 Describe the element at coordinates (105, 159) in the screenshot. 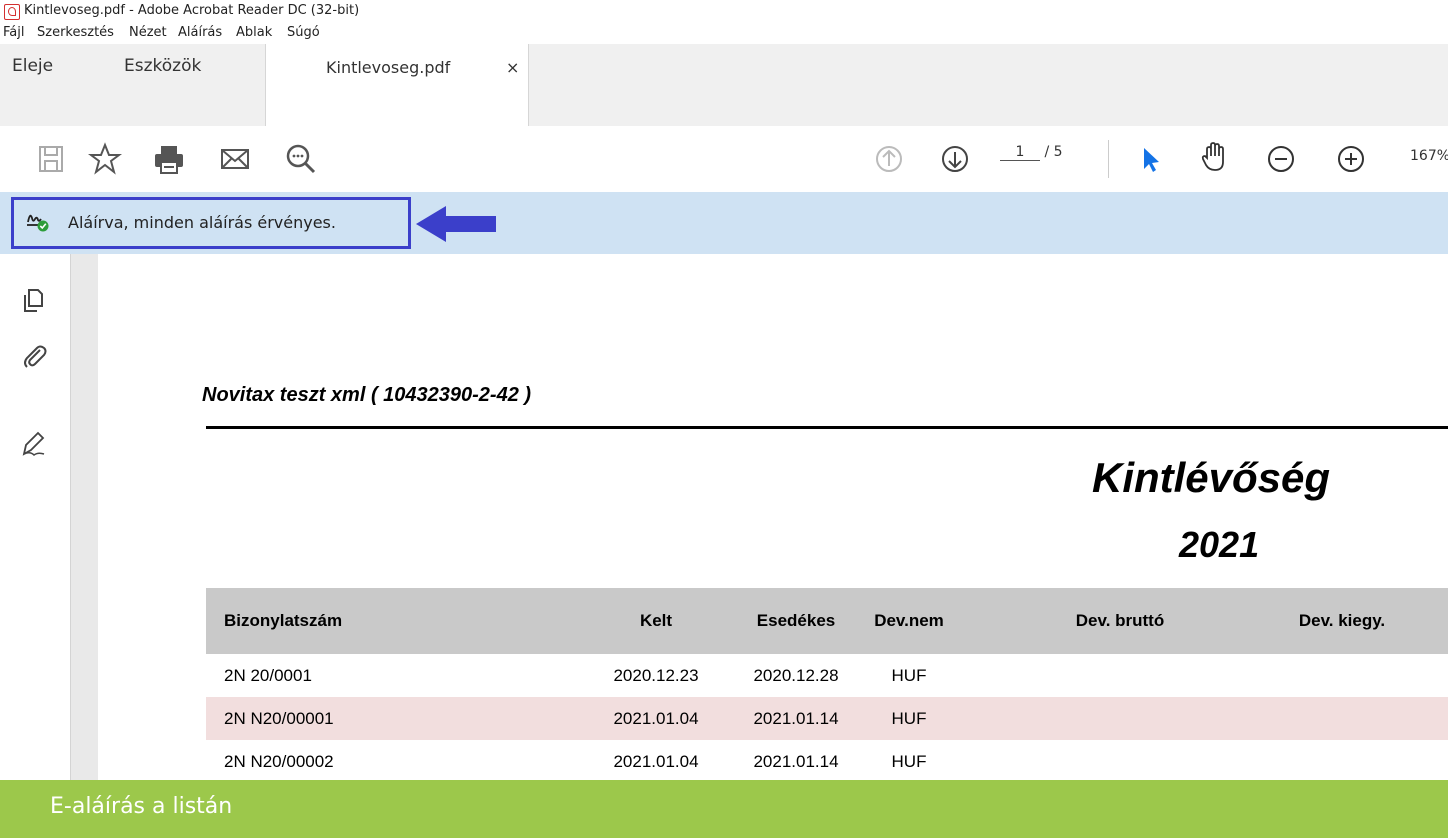

I see `bookmark-star-icon` at that location.